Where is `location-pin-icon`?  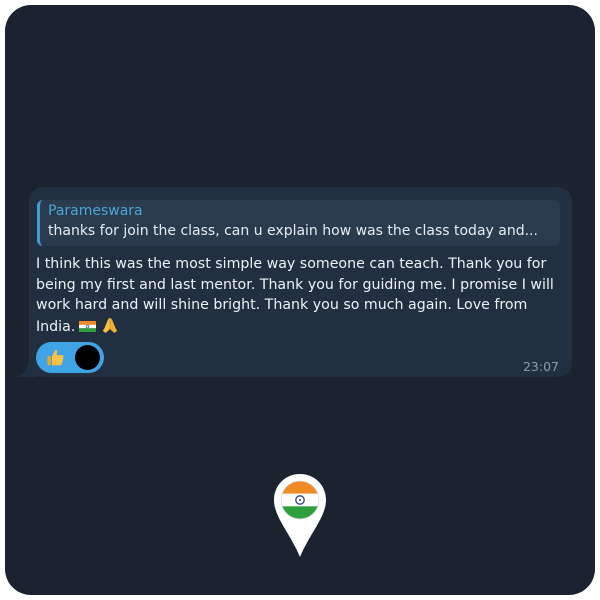
location-pin-icon is located at coordinates (300, 516).